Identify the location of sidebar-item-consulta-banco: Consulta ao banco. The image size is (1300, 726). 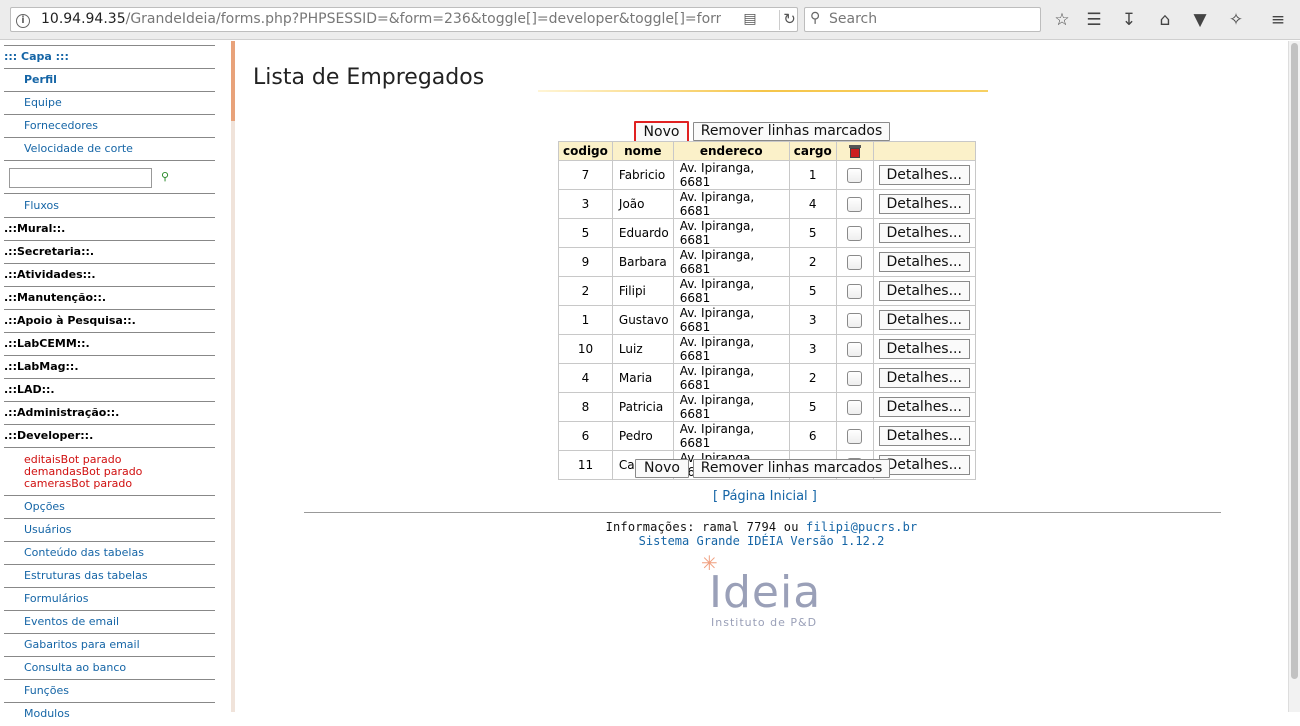
(109, 668).